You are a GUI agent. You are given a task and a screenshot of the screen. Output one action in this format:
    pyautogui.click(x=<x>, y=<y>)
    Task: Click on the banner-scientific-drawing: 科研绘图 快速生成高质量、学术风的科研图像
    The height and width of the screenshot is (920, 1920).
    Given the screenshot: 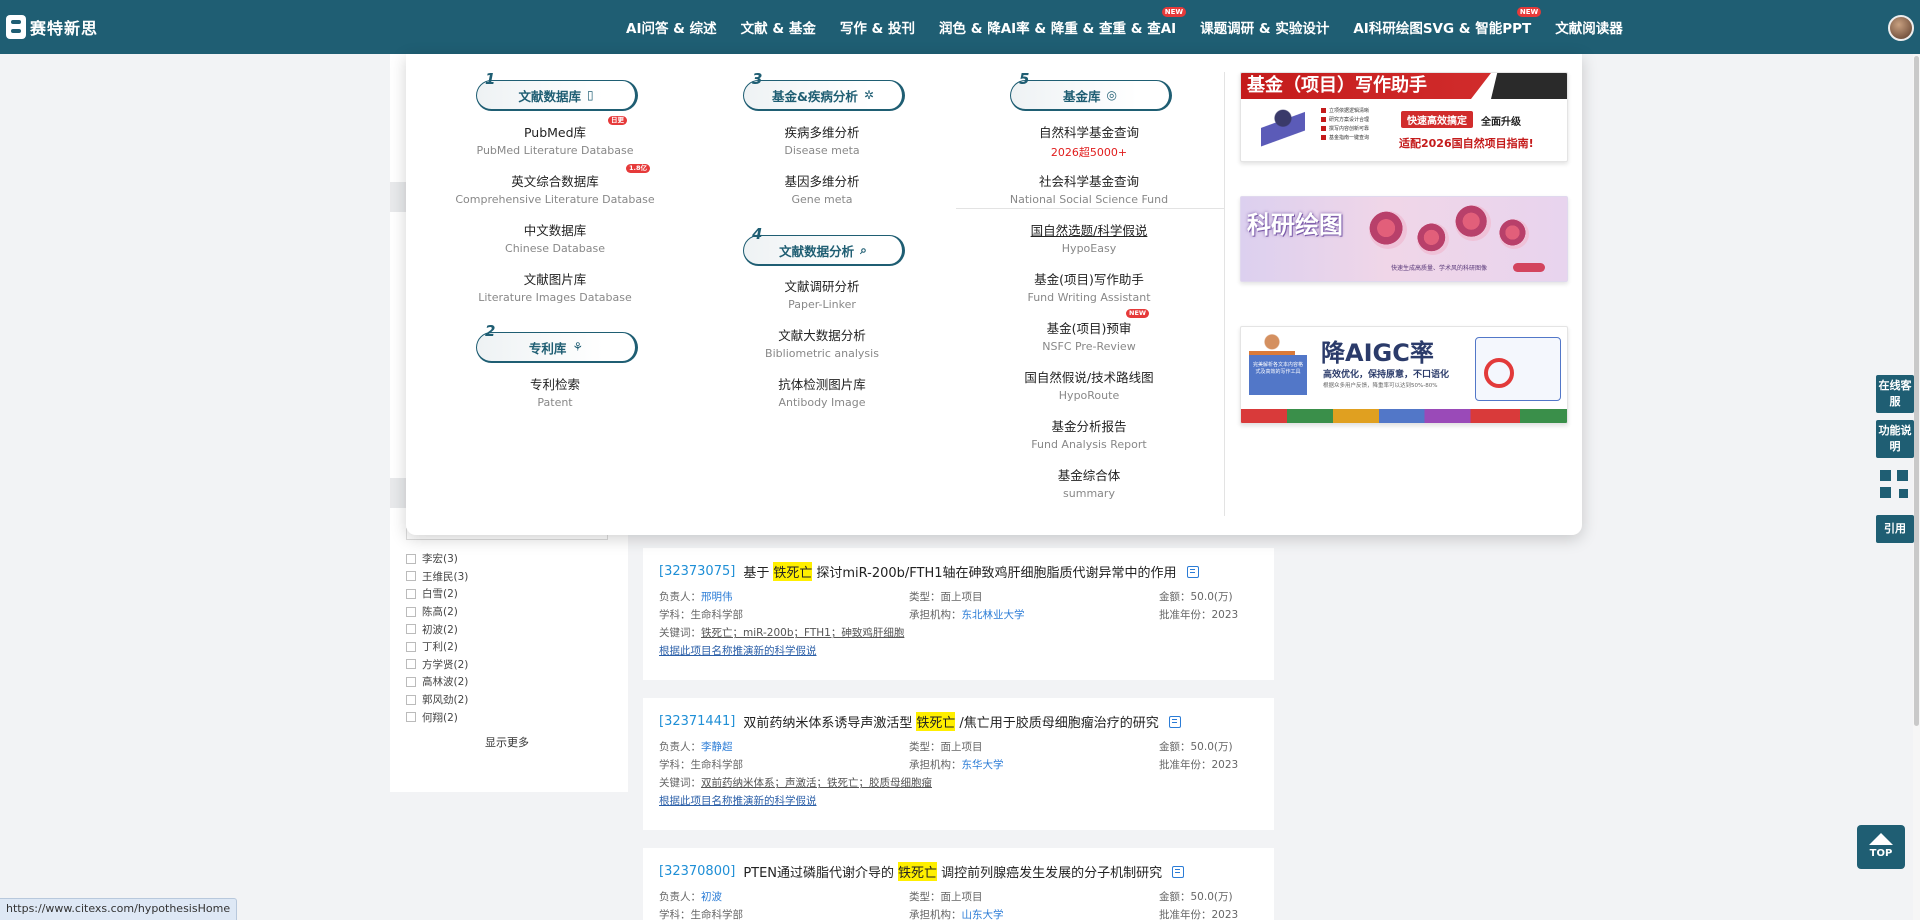 What is the action you would take?
    pyautogui.click(x=1404, y=239)
    